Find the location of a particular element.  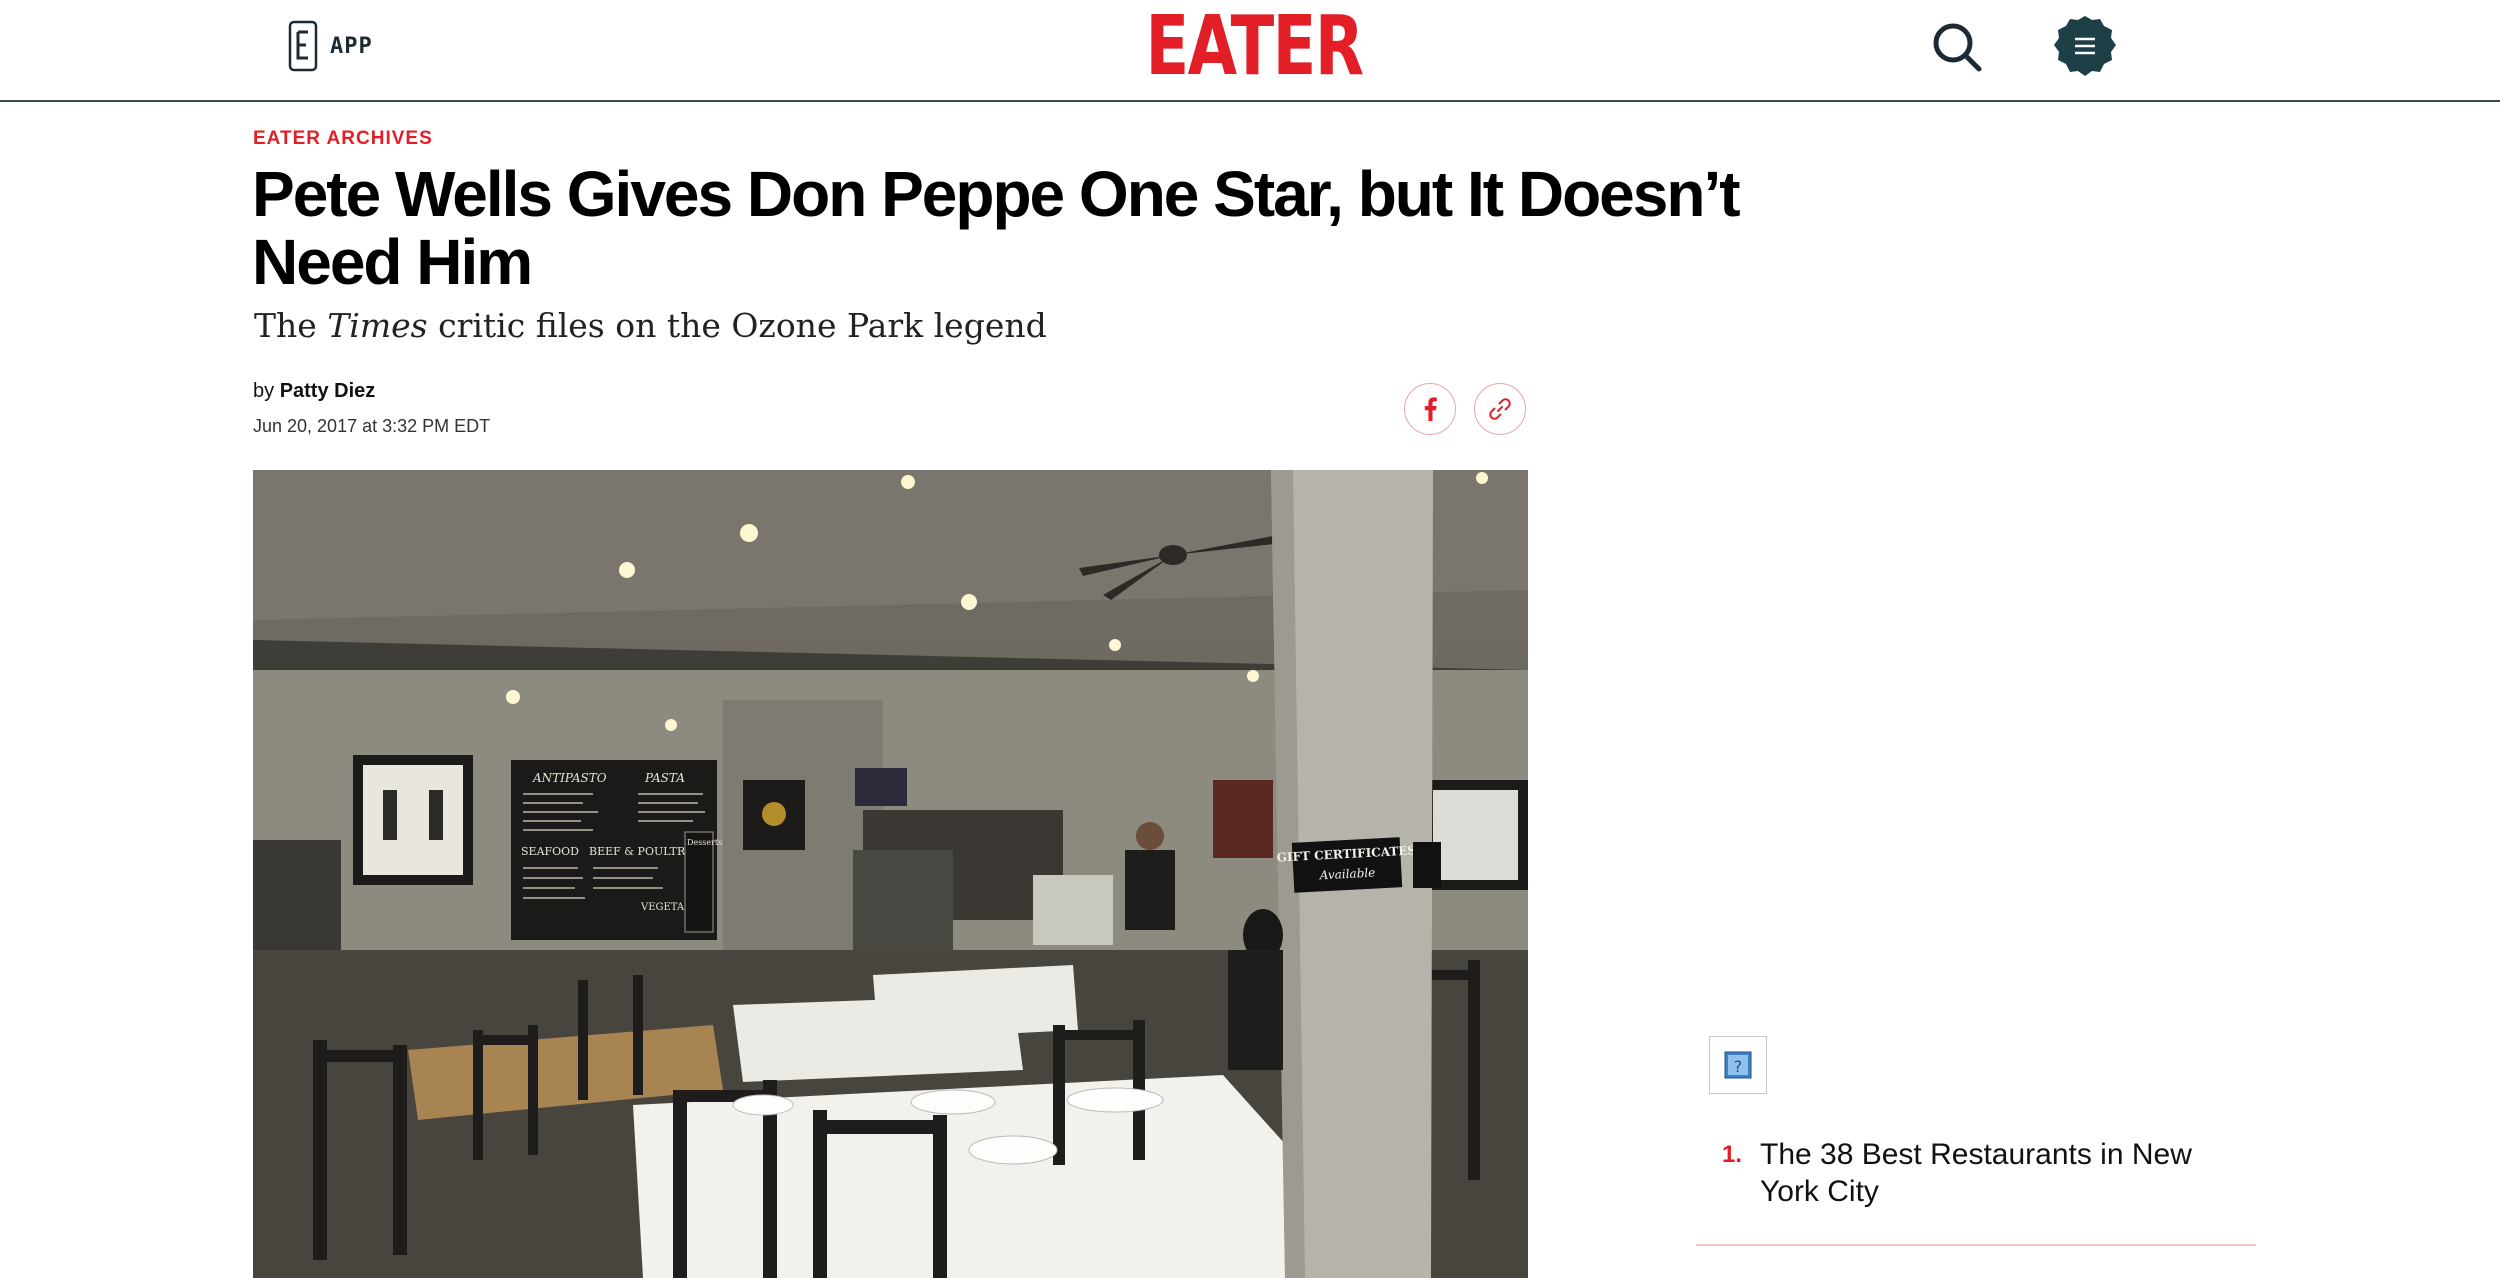

app-download-link: APP is located at coordinates (330, 46).